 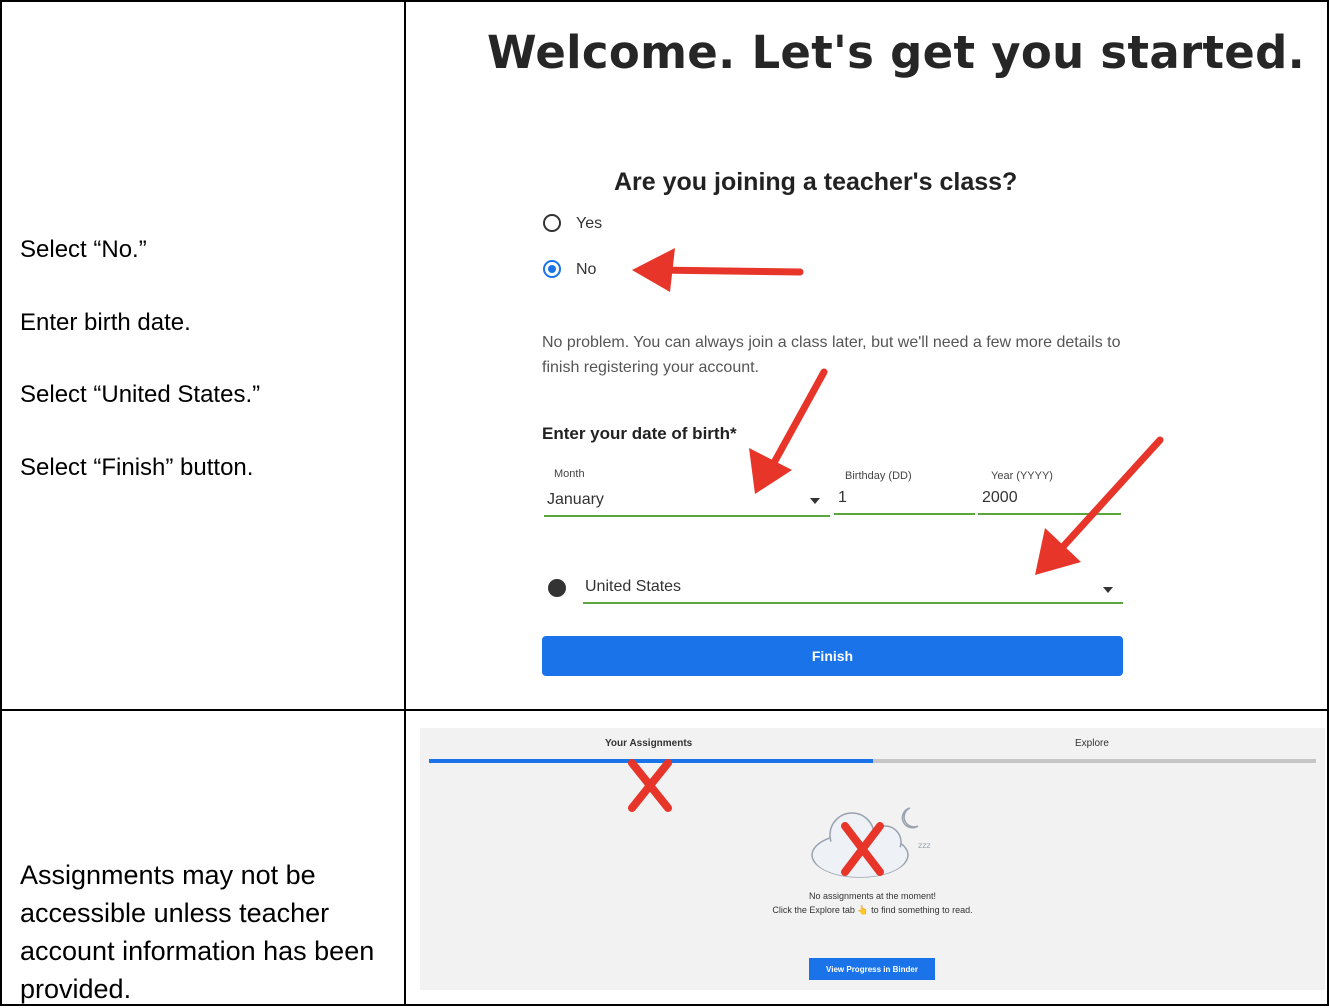 What do you see at coordinates (924, 845) in the screenshot?
I see `svg-text: zzz` at bounding box center [924, 845].